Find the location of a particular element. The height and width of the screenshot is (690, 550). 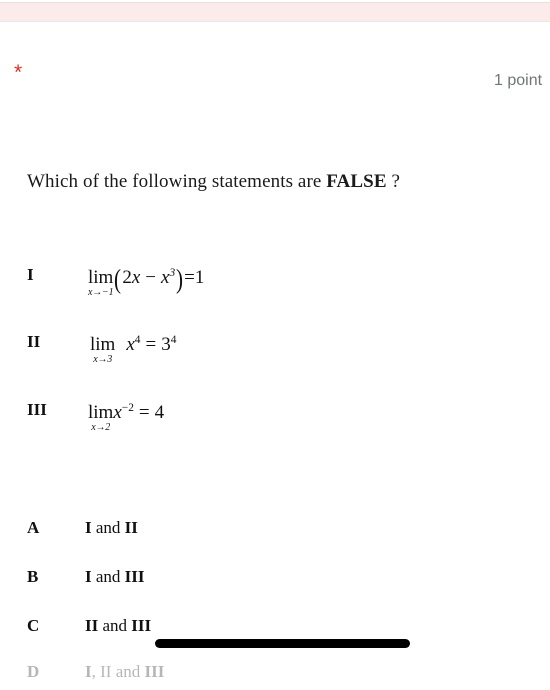

option-text-a: I and II is located at coordinates (111, 528).